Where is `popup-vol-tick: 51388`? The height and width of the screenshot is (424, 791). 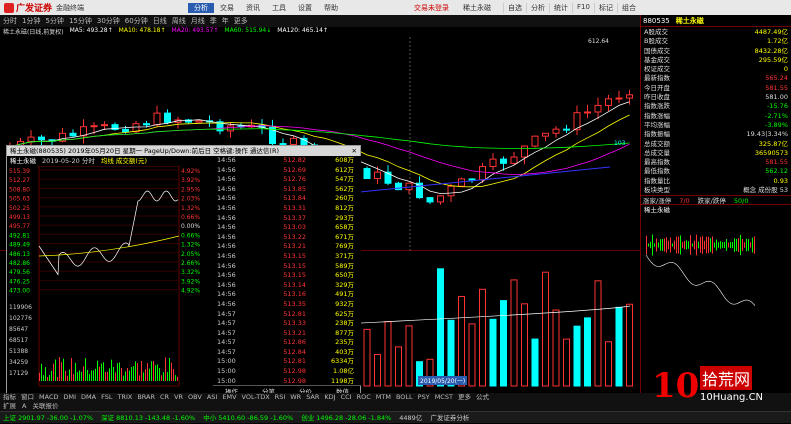 popup-vol-tick: 51388 is located at coordinates (18, 351).